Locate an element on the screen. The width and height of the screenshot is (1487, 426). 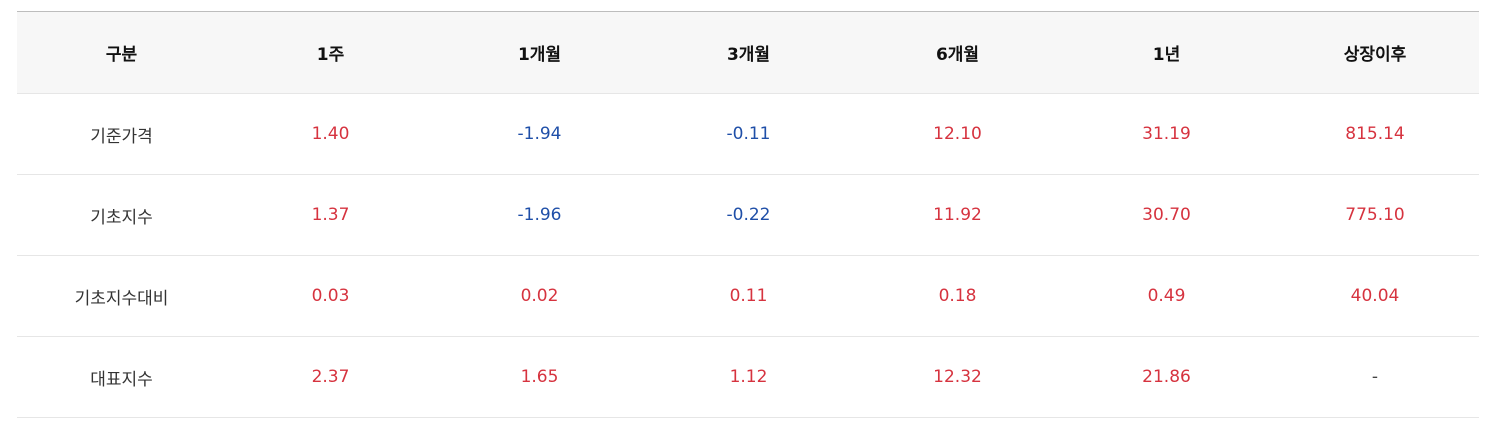
header-1-year: 1년 is located at coordinates (1166, 55).